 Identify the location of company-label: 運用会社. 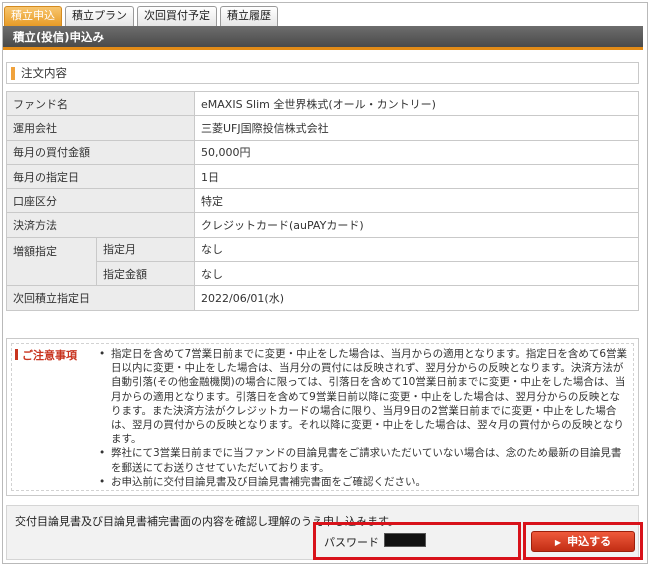
(100, 128).